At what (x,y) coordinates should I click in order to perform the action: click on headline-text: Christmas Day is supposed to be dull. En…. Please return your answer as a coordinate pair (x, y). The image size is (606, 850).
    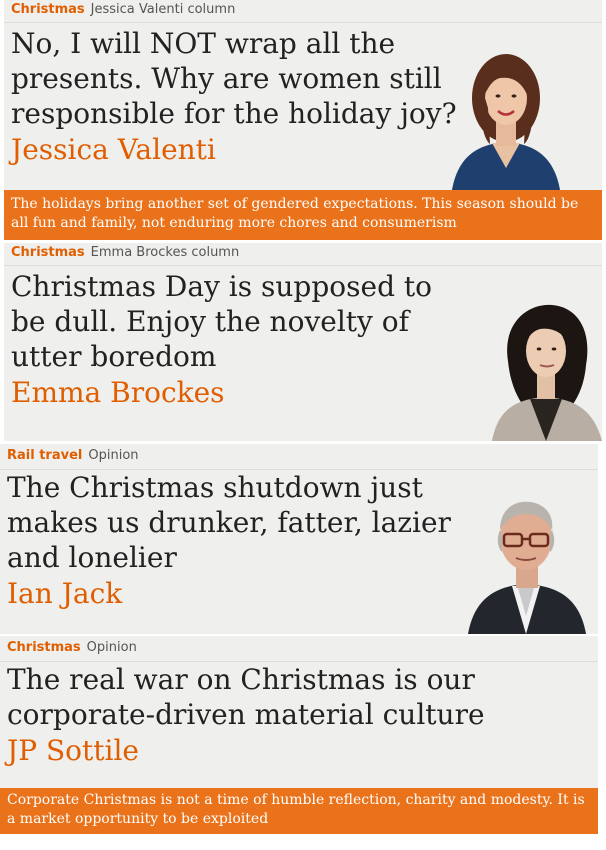
    Looking at the image, I should click on (221, 321).